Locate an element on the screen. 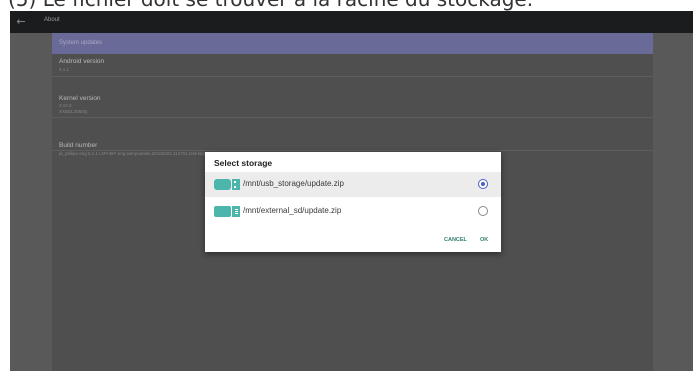  settings-item-kernel-version: Kernel version 3.10.0 XXBDL3050Q is located at coordinates (352, 97).